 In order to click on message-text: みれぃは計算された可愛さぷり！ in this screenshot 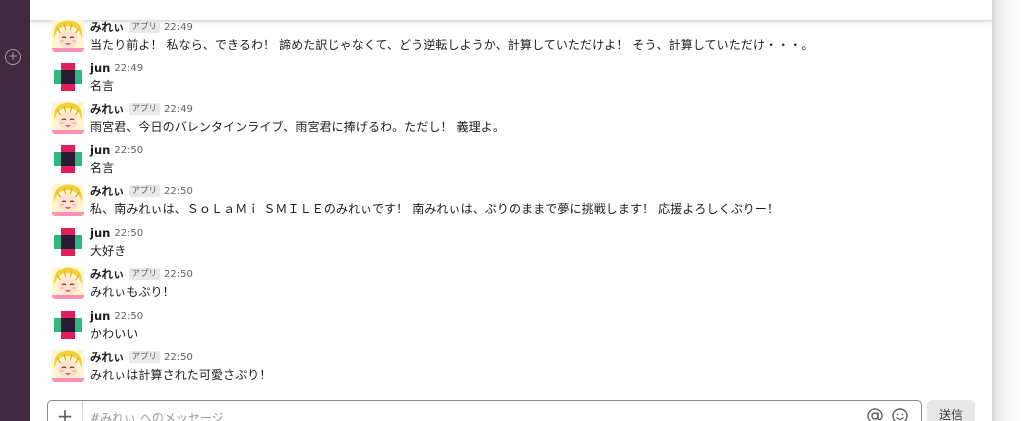, I will do `click(181, 375)`.